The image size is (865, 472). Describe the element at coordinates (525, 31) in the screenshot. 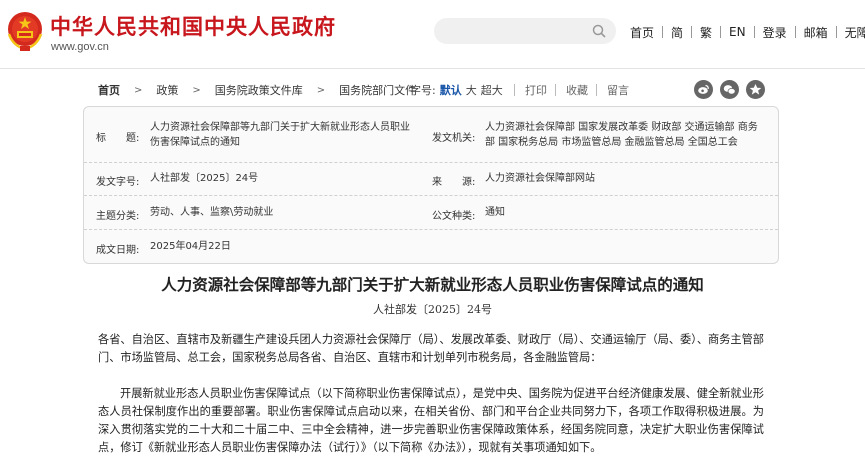

I see `search-input` at that location.